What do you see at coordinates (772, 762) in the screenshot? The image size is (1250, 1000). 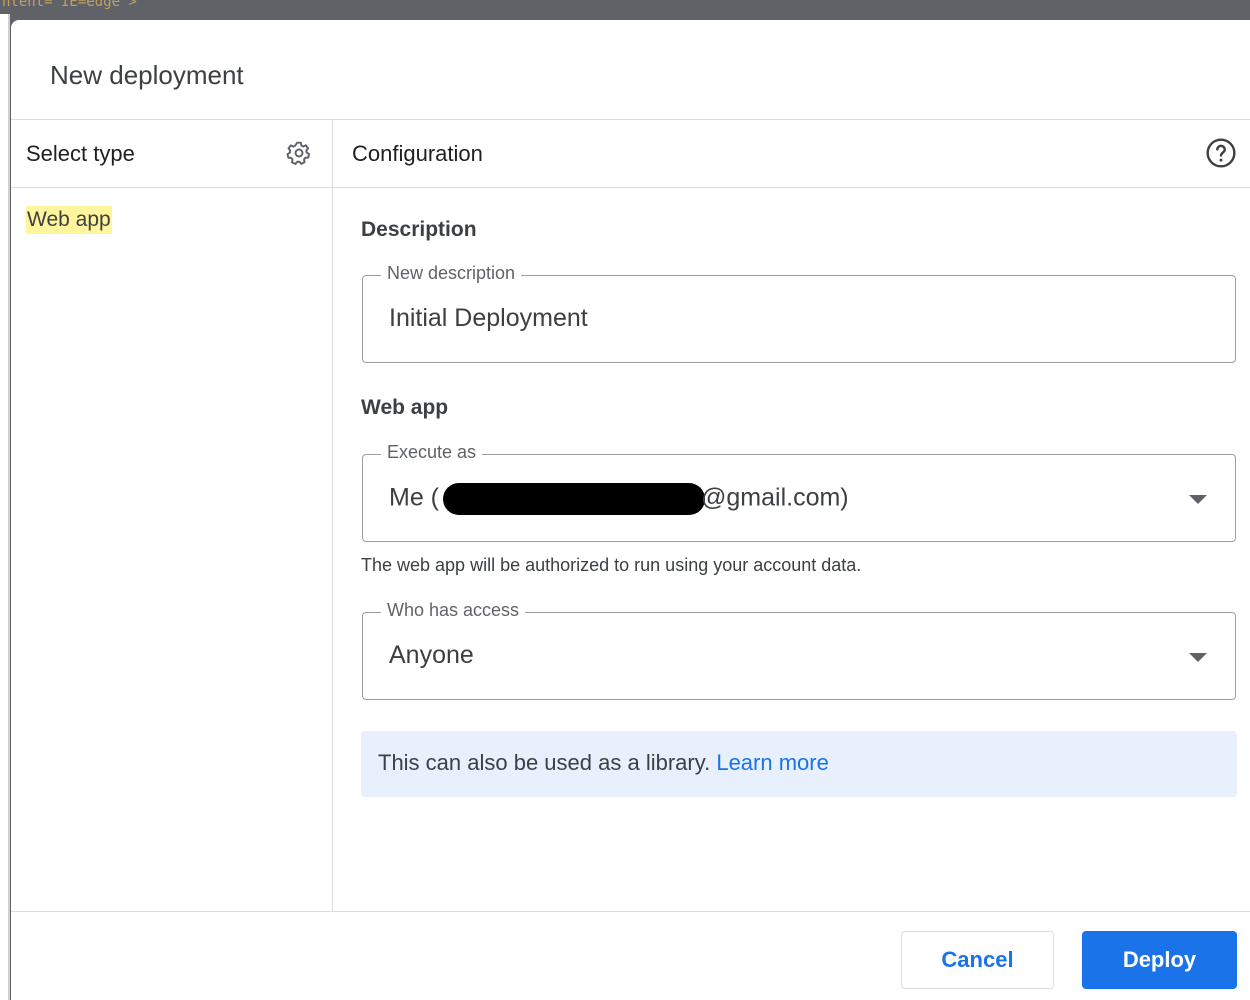 I see `learn-more-link: Learn more` at bounding box center [772, 762].